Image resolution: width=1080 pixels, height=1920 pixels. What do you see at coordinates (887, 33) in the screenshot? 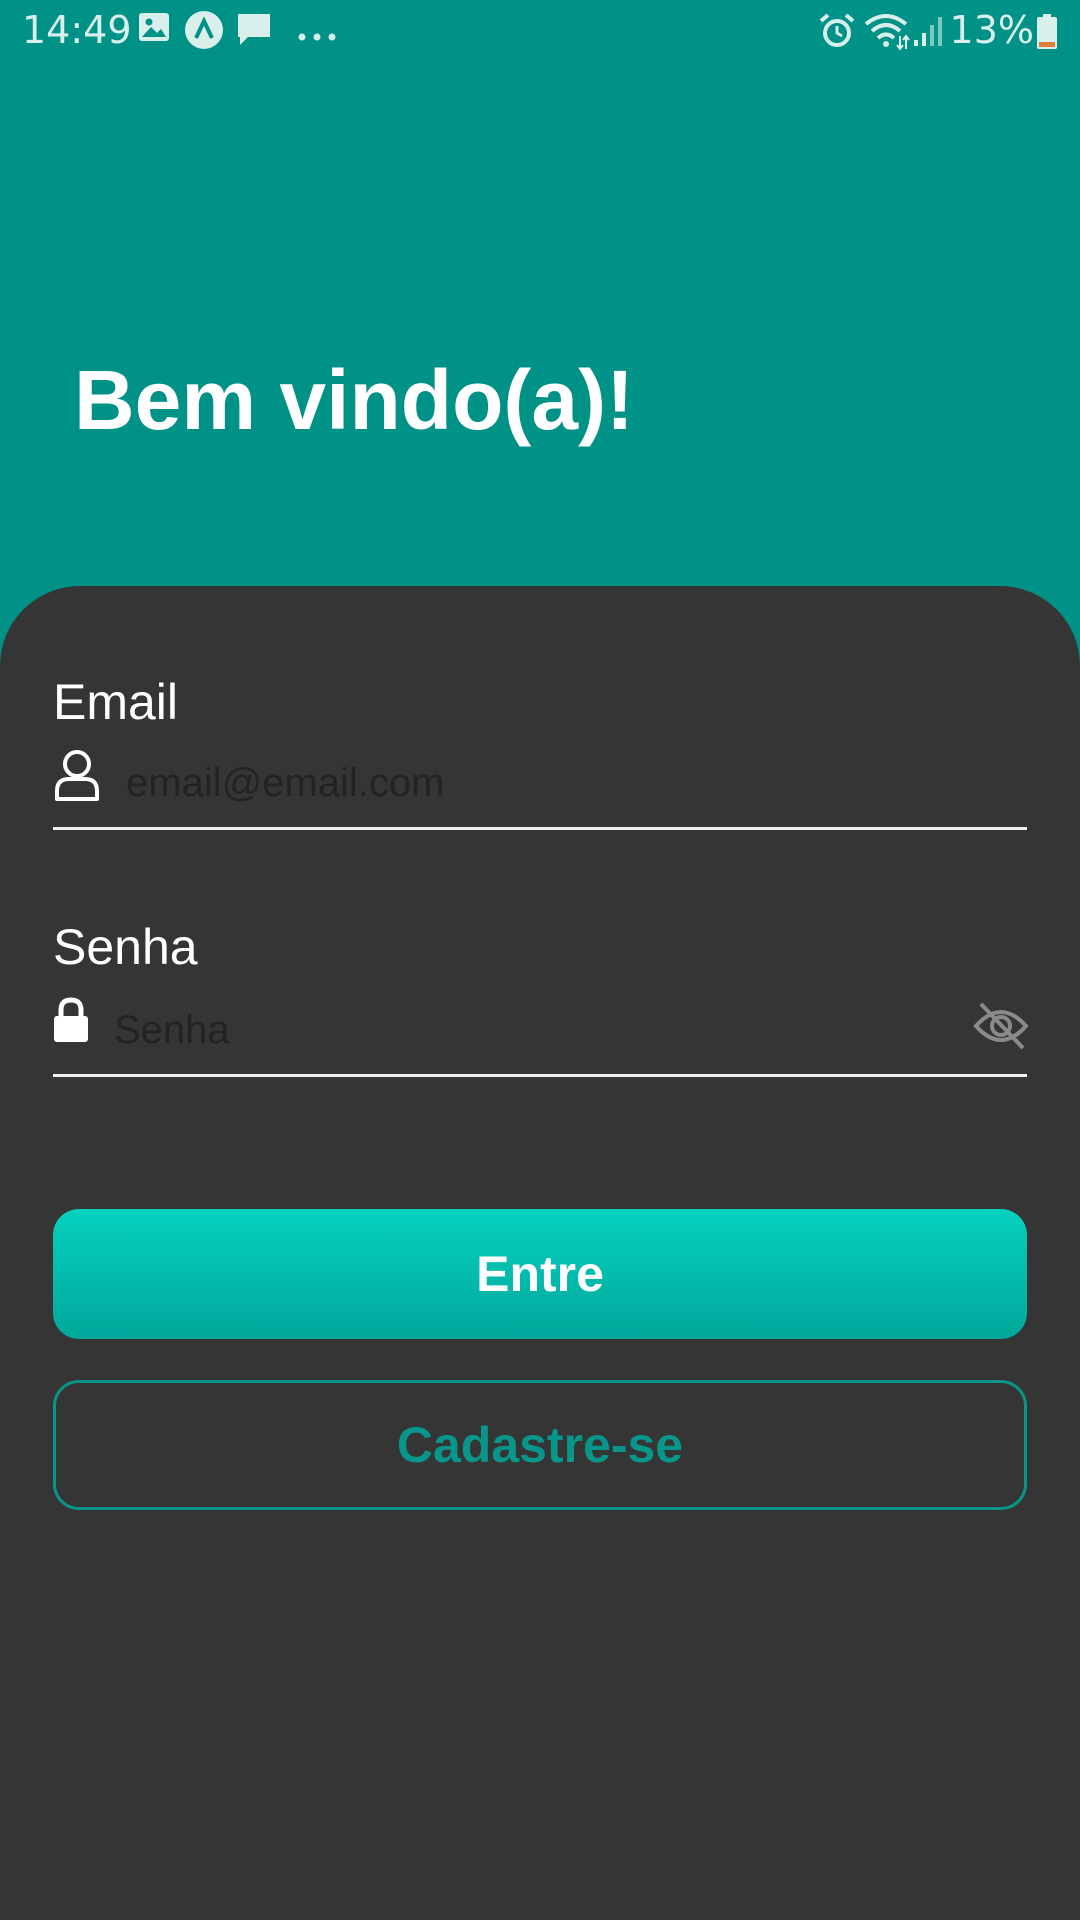
I see `wifi-icon` at bounding box center [887, 33].